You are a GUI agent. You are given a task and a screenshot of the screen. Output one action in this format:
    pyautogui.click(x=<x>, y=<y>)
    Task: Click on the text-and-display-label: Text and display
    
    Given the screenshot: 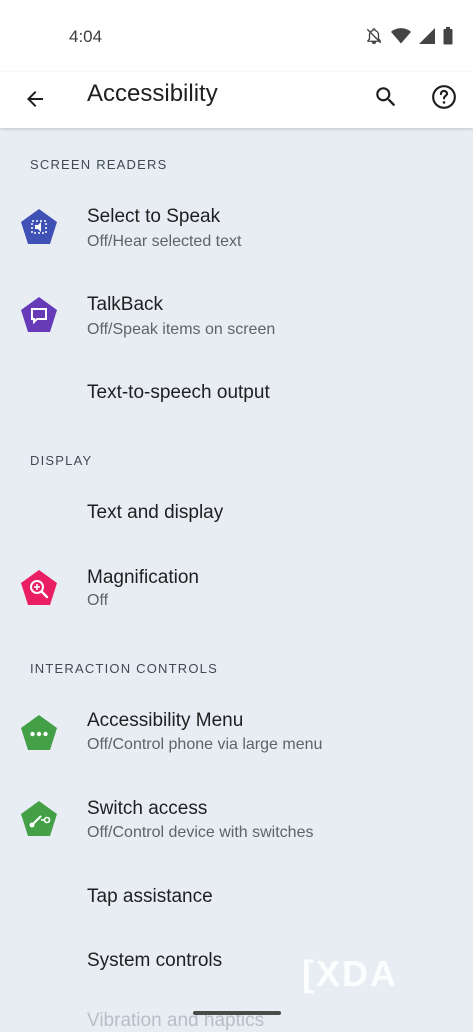 What is the action you would take?
    pyautogui.click(x=155, y=512)
    